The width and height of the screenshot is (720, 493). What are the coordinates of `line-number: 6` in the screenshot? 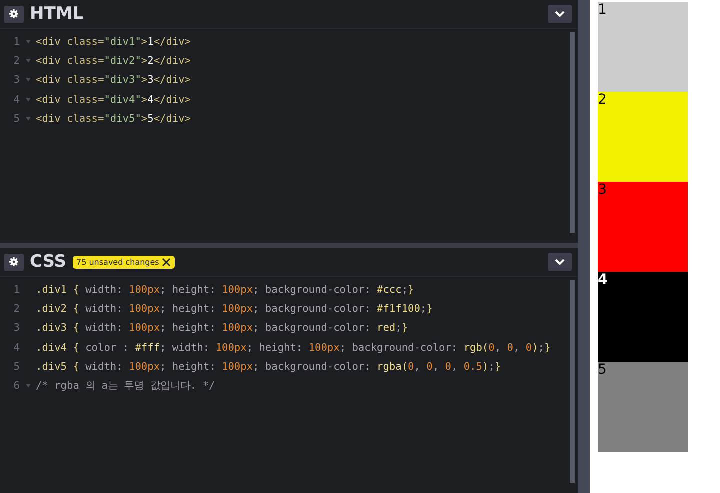 It's located at (16, 386).